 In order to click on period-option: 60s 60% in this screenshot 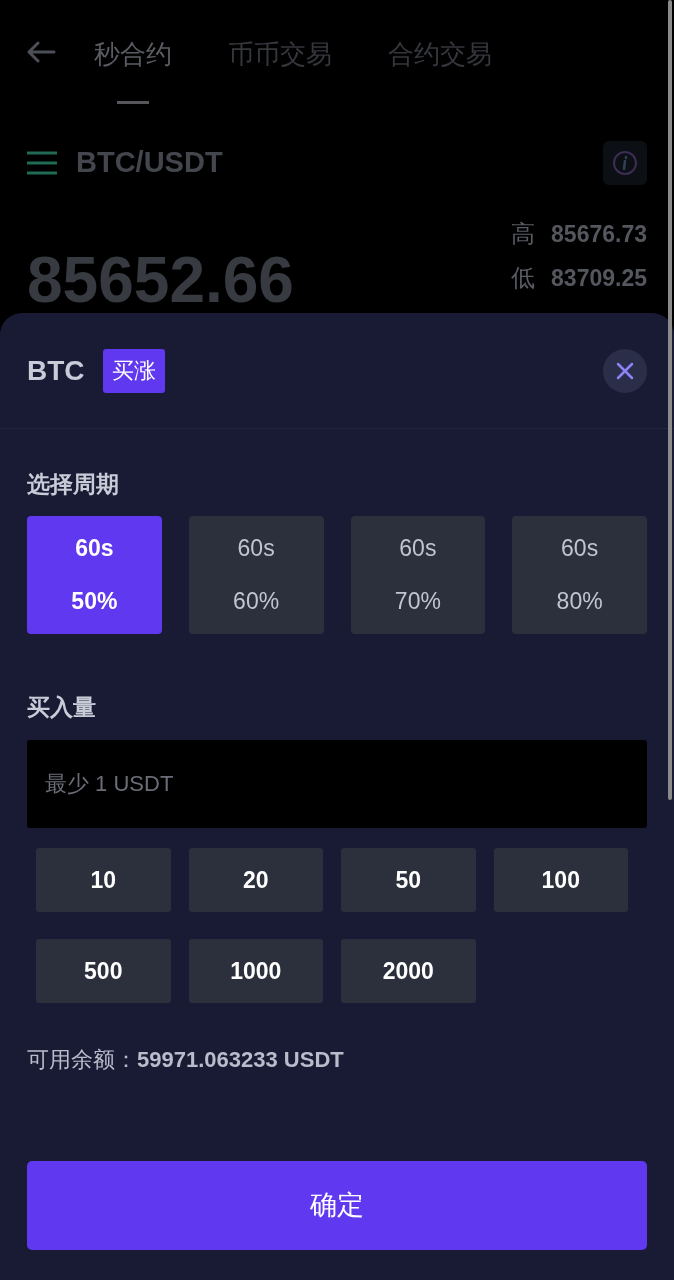, I will do `click(256, 574)`.